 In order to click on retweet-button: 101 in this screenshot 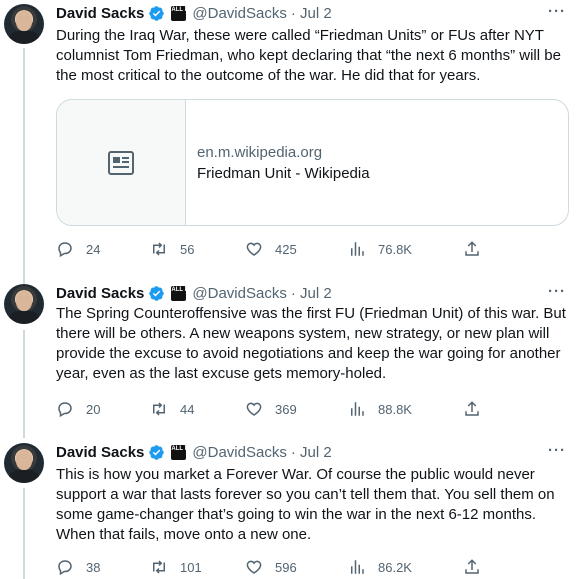, I will do `click(176, 567)`.